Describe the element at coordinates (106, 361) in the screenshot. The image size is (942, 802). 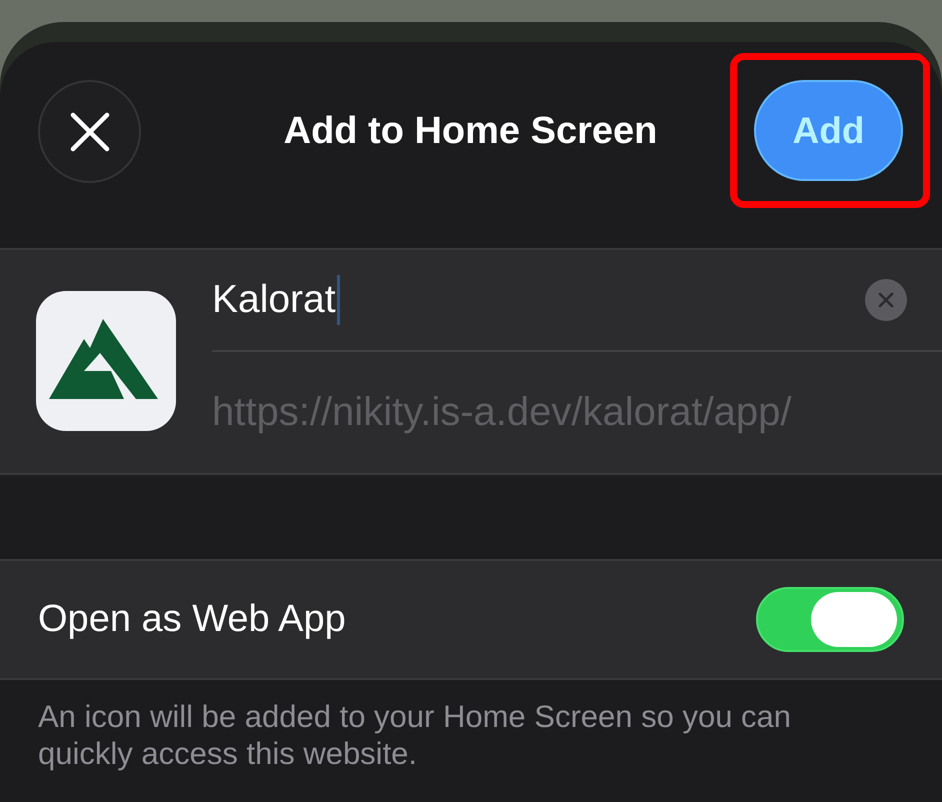
I see `app-icon` at that location.